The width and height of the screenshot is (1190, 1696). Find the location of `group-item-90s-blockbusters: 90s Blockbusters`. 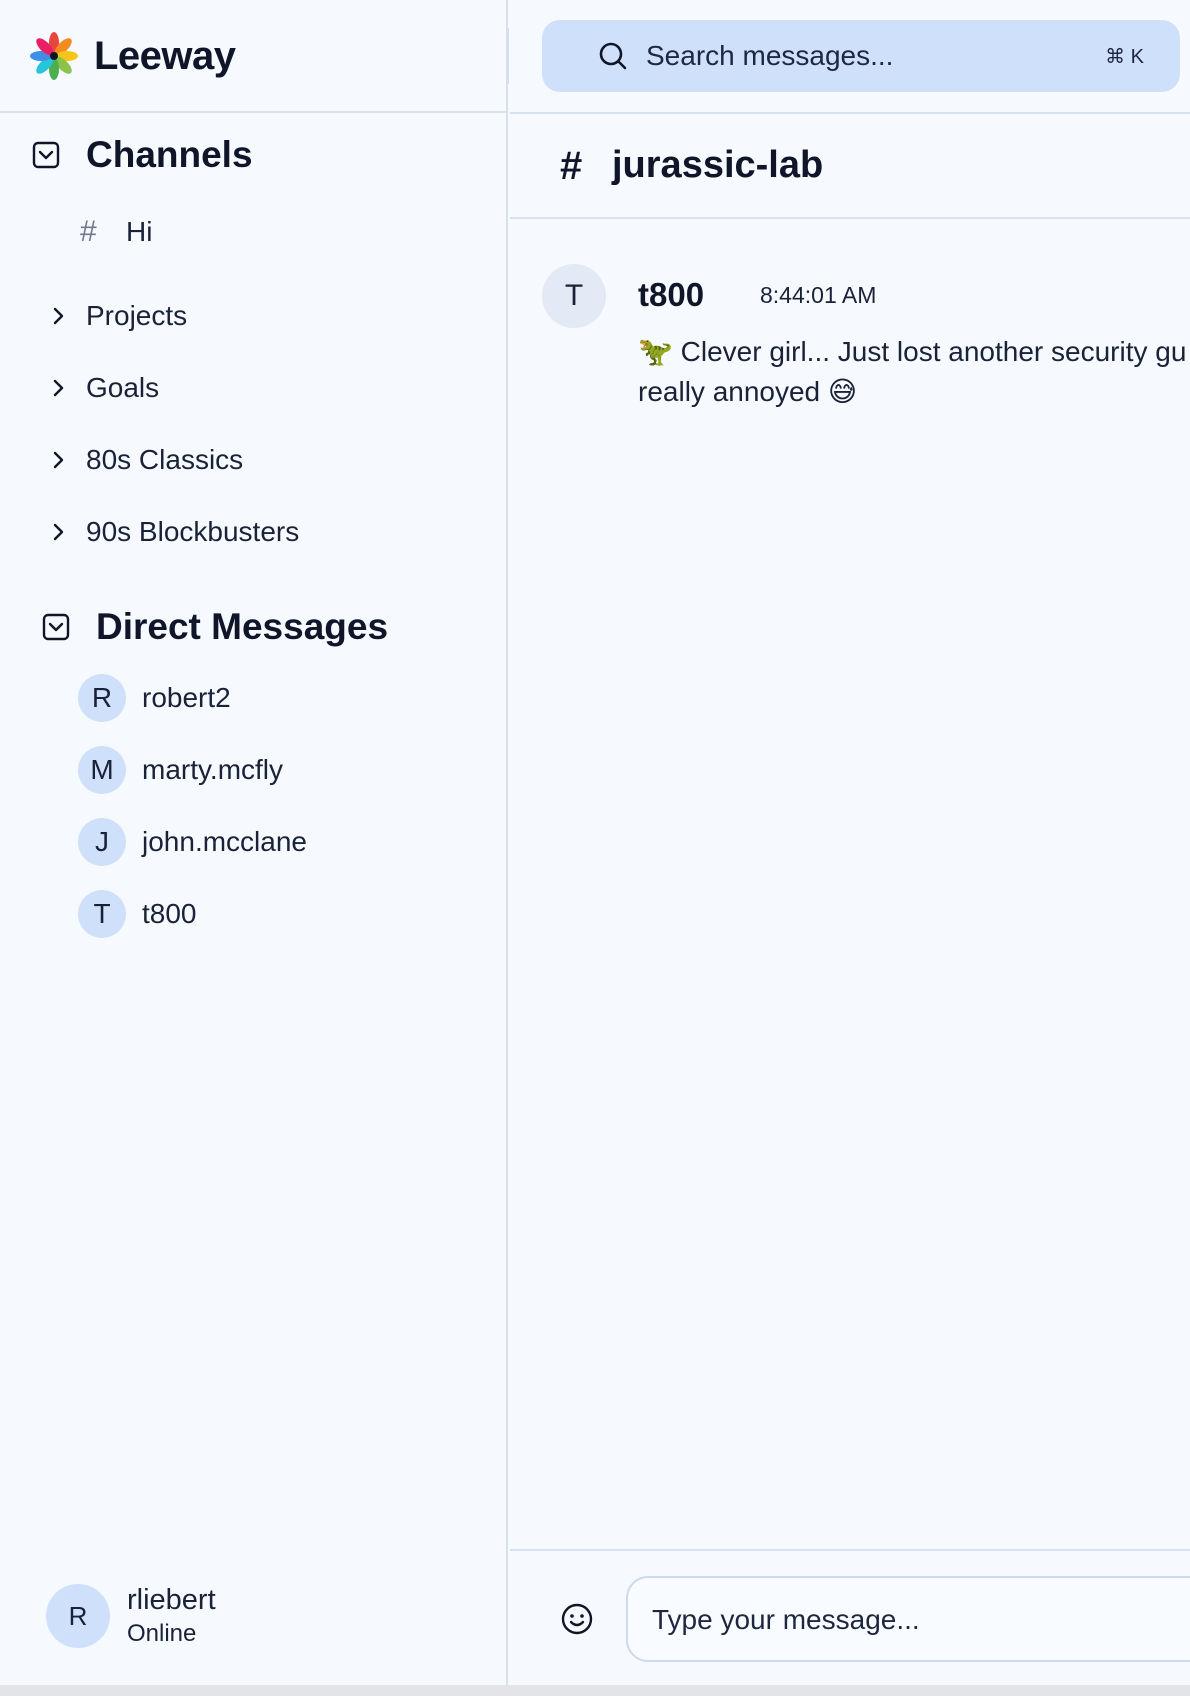

group-item-90s-blockbusters: 90s Blockbusters is located at coordinates (173, 532).